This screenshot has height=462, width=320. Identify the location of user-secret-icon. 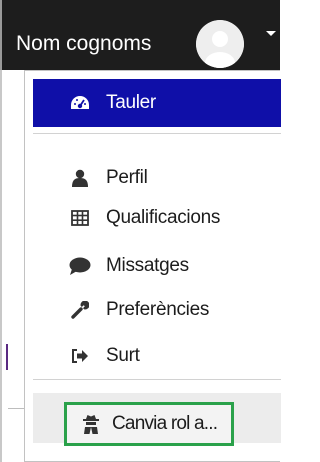
(91, 424).